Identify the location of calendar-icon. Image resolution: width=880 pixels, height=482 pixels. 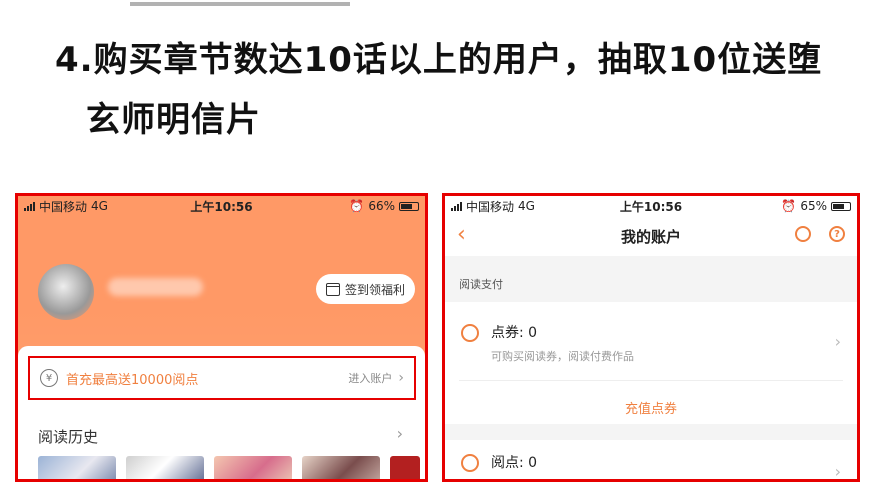
(332, 289).